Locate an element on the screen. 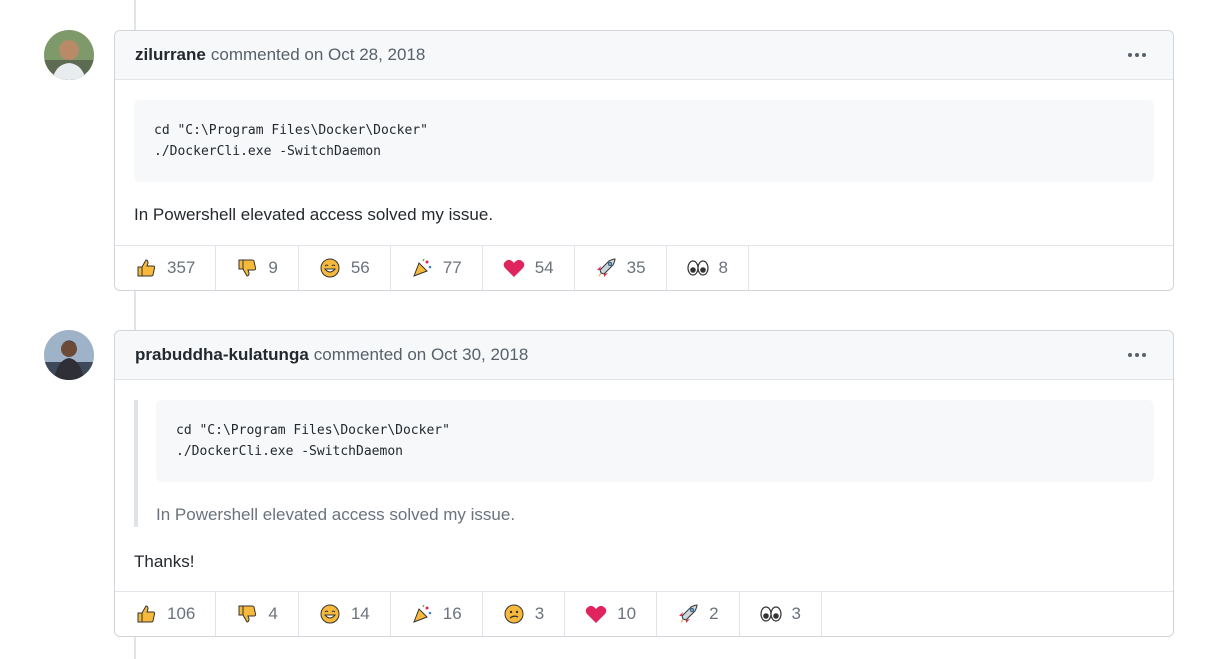 The width and height of the screenshot is (1219, 659). reaction-button: 8 is located at coordinates (708, 268).